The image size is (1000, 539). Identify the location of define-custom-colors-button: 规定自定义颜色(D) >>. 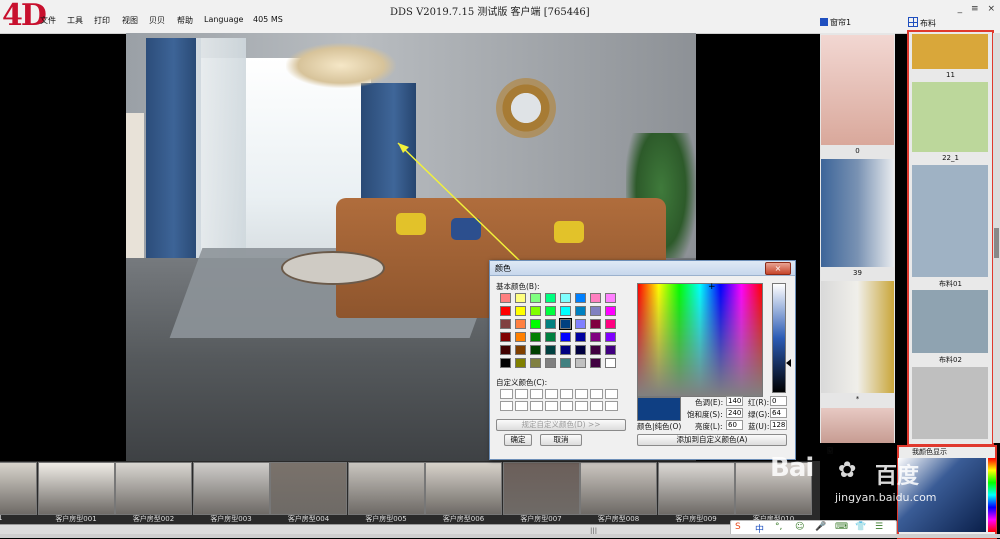
(561, 425).